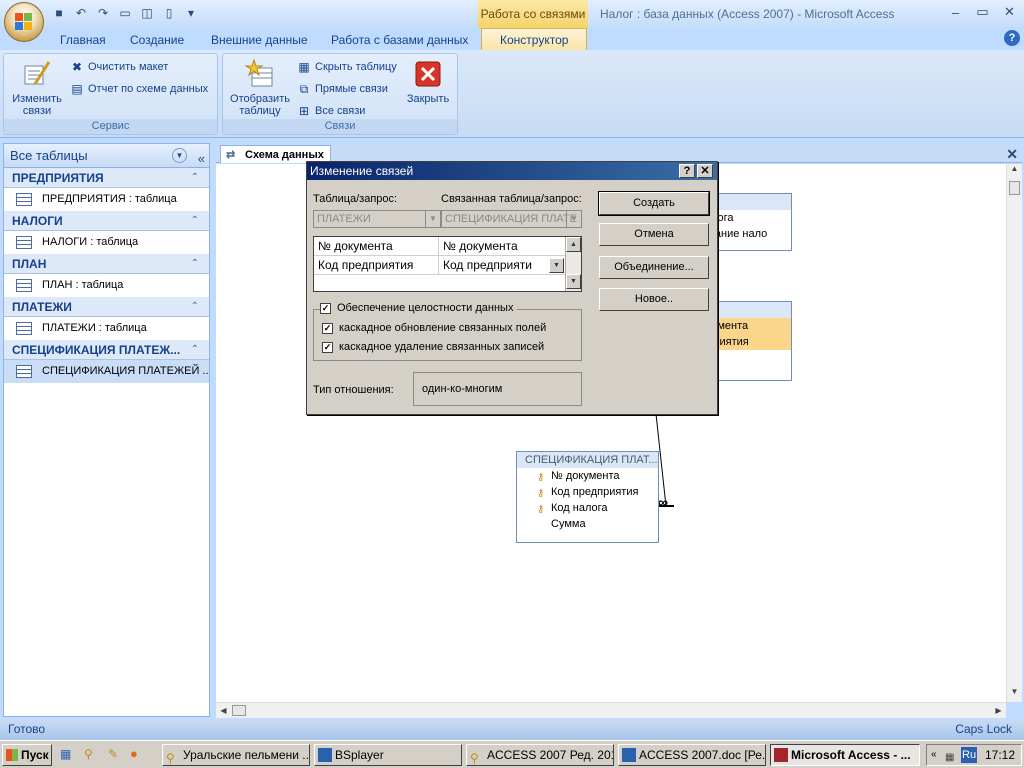  I want to click on new-icon: ▯, so click(169, 13).